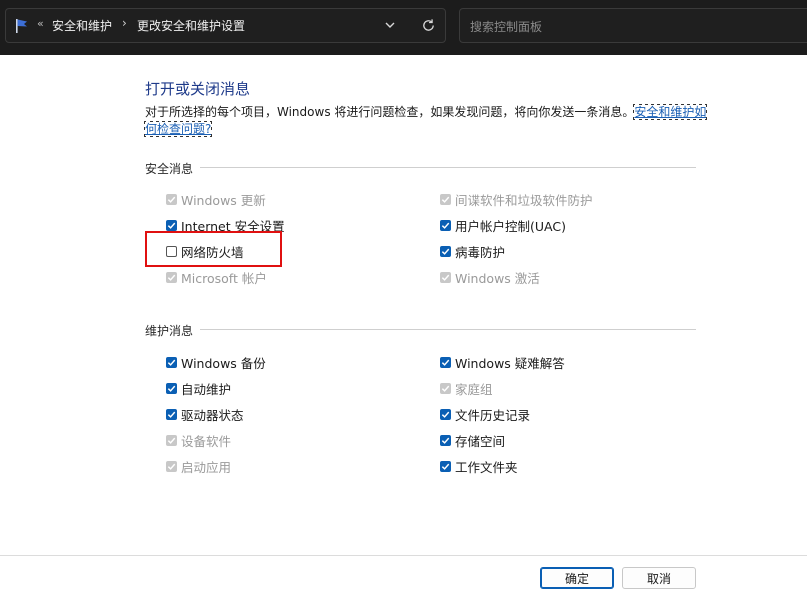 Image resolution: width=807 pixels, height=599 pixels. Describe the element at coordinates (40, 23) in the screenshot. I see `nav-arrows-icon: «` at that location.